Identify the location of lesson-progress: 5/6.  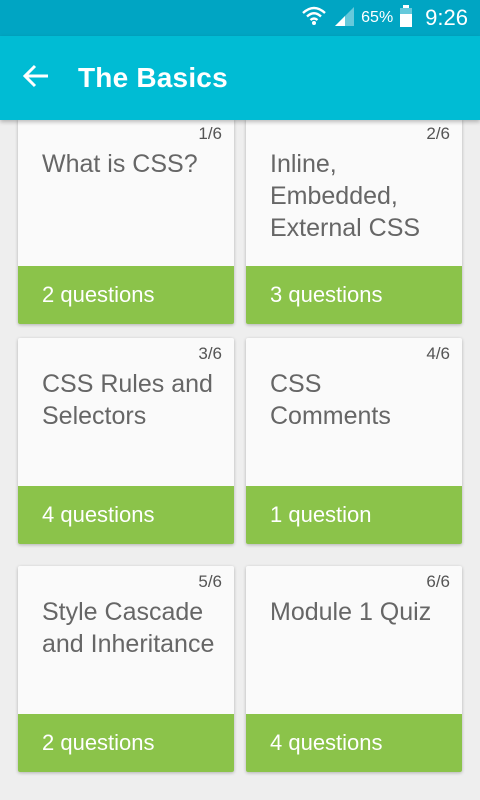
(210, 581).